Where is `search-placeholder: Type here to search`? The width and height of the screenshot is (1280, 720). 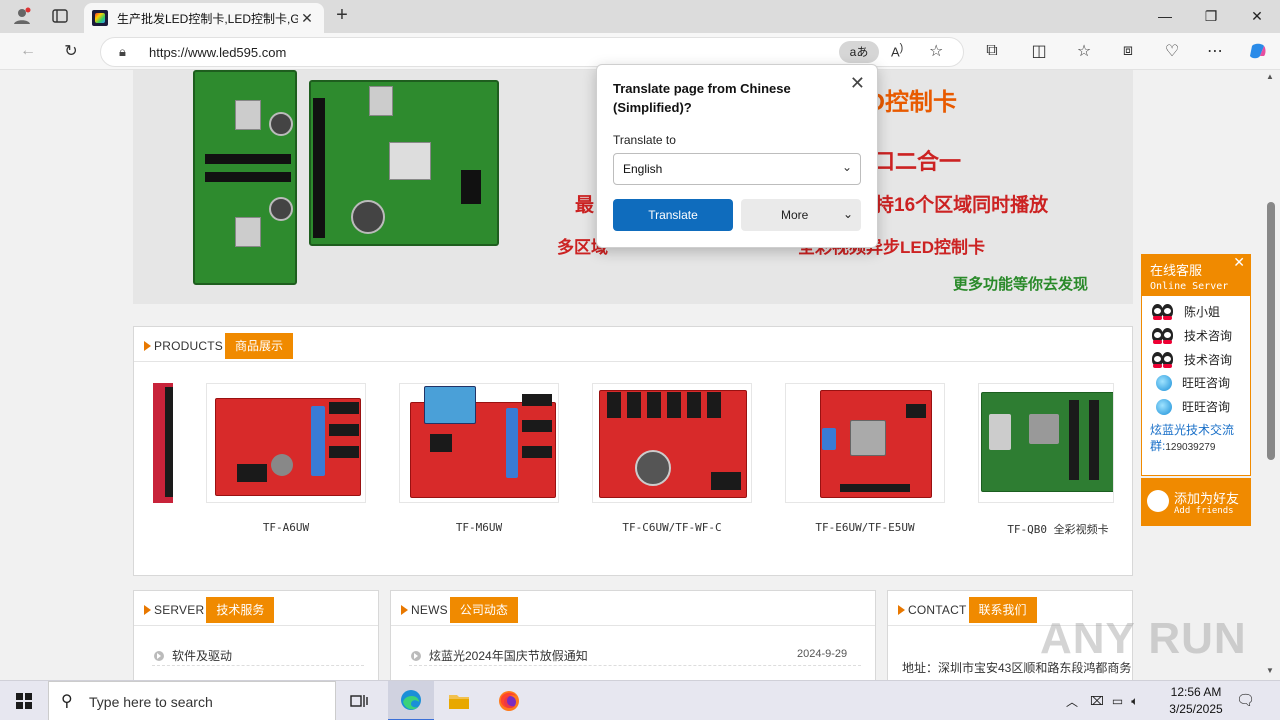 search-placeholder: Type here to search is located at coordinates (151, 702).